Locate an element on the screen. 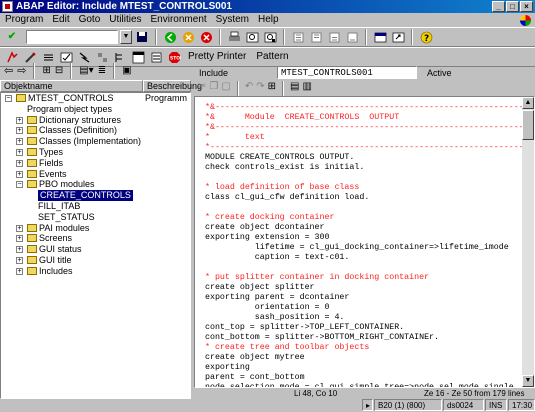  tree-node: + Classes (Definition) is located at coordinates (95, 130).